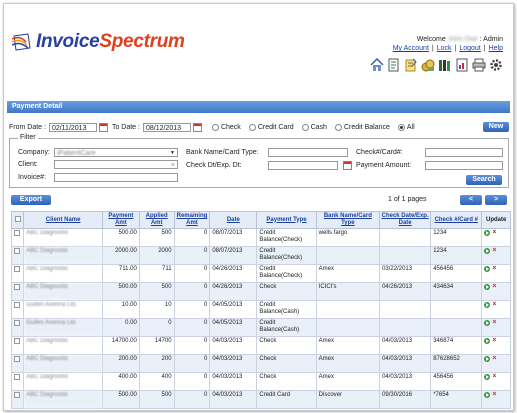 The height and width of the screenshot is (413, 517). I want to click on to-date-input: 08/12/2013, so click(166, 127).